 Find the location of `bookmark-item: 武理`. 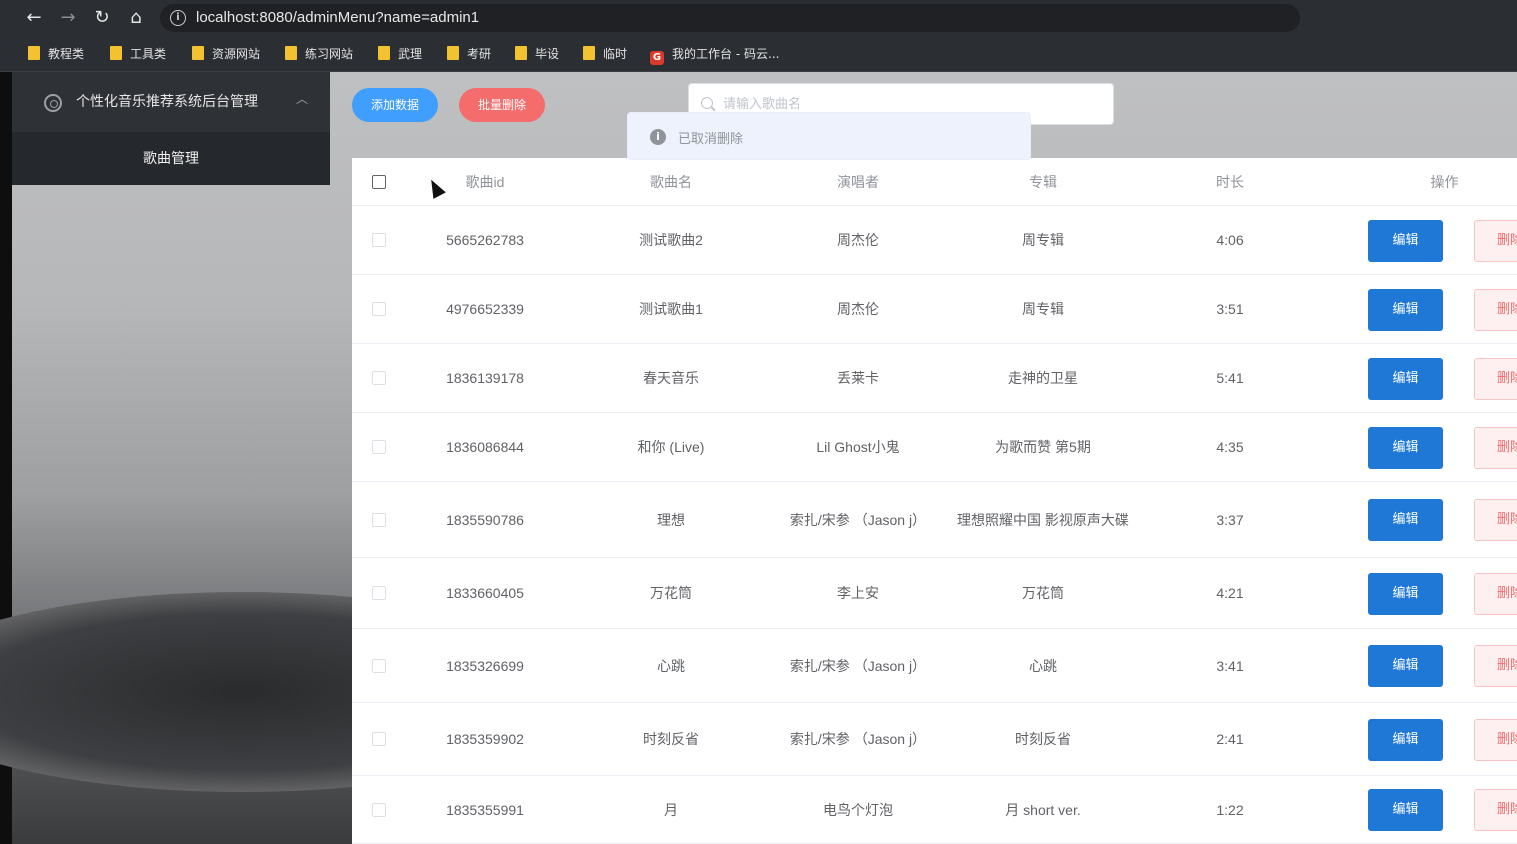

bookmark-item: 武理 is located at coordinates (400, 54).